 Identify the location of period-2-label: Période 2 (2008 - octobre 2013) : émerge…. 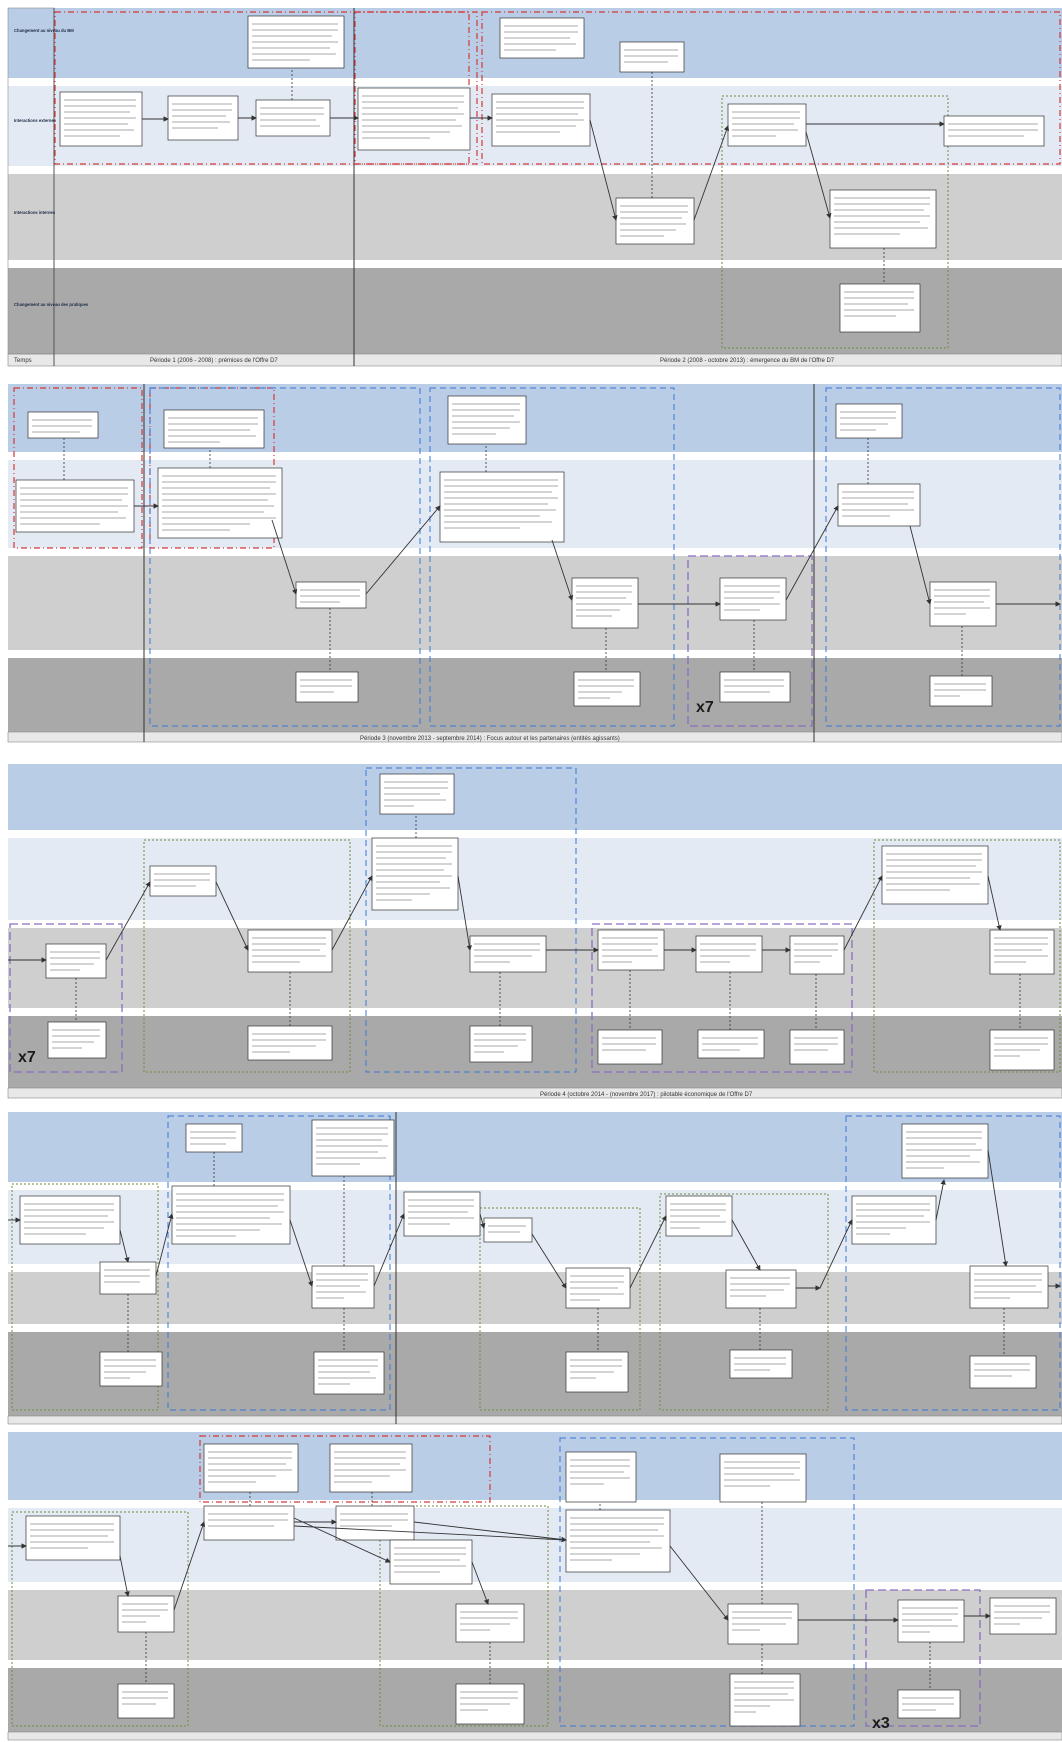
(747, 361).